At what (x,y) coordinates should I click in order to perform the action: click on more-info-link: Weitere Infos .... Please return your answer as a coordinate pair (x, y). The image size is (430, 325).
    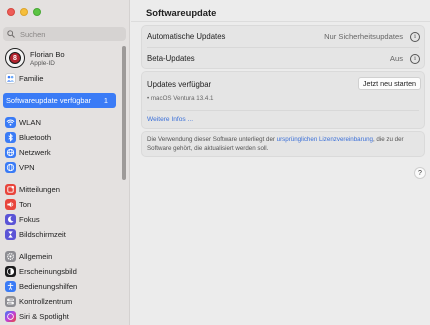
    Looking at the image, I should click on (170, 119).